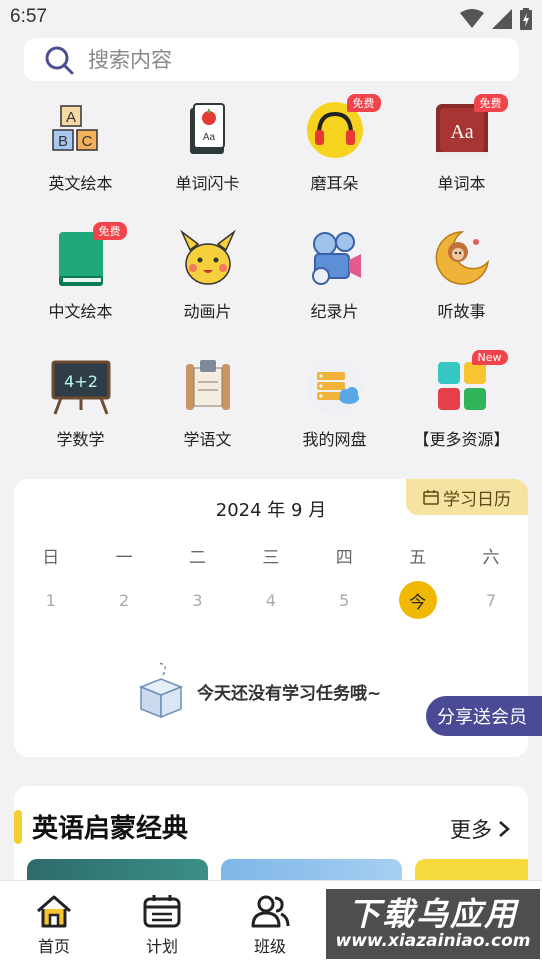 This screenshot has height=965, width=542. I want to click on calendar-day-today: 今, so click(417, 600).